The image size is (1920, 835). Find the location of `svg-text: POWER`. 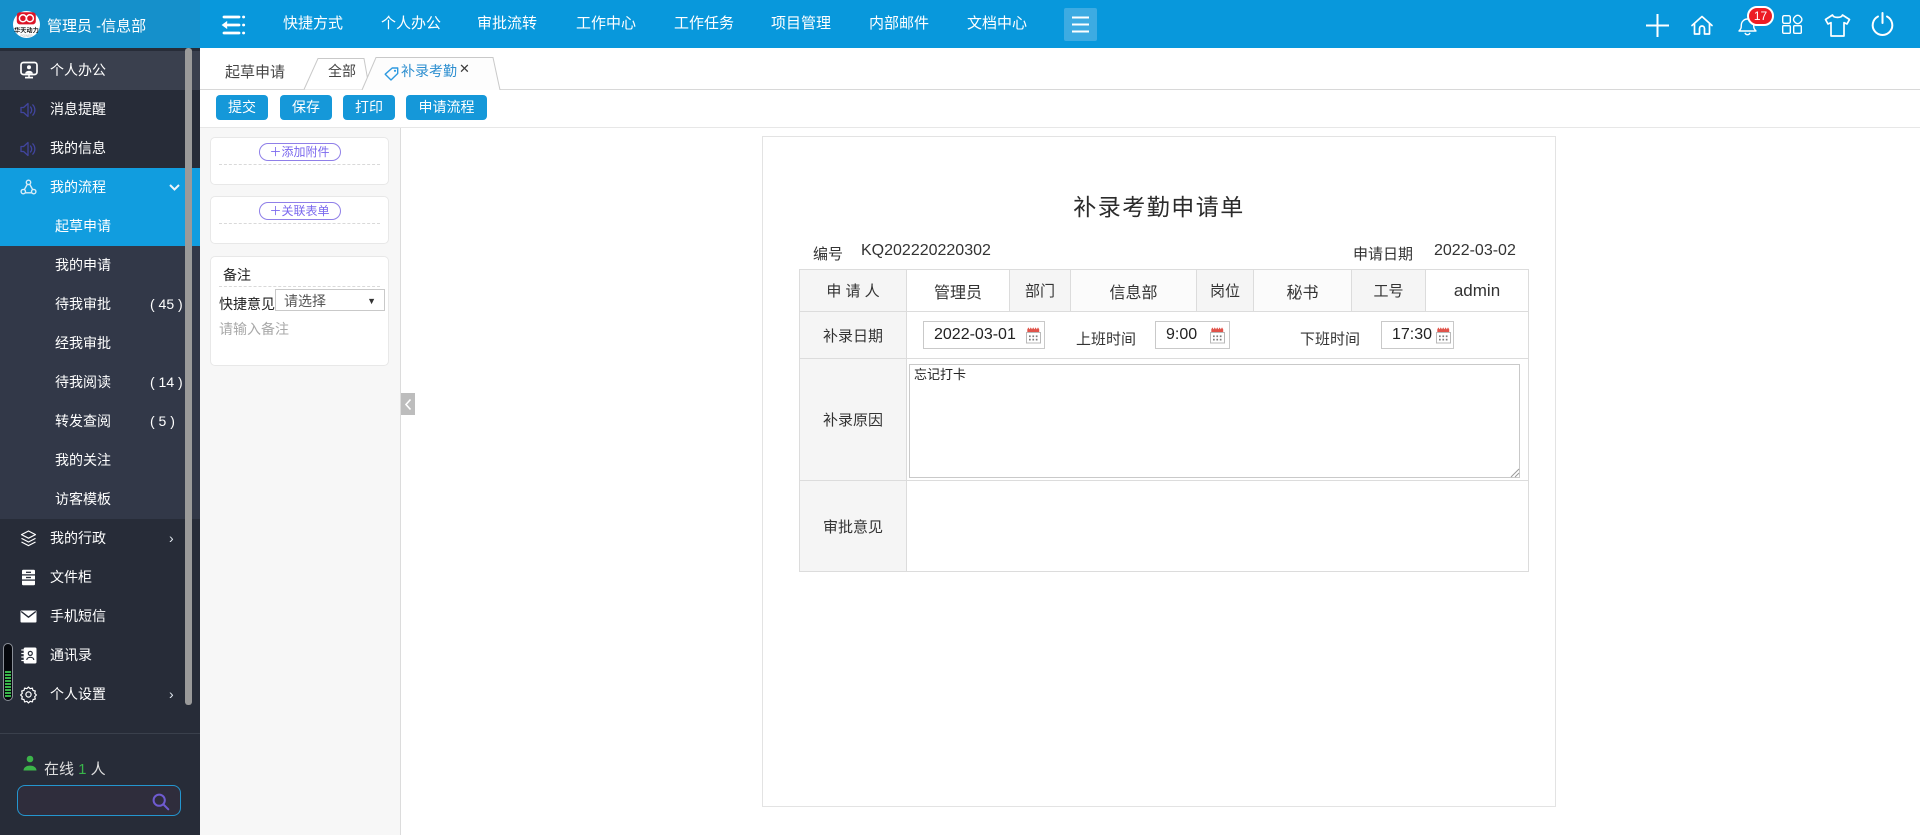

svg-text: POWER is located at coordinates (26, 36).